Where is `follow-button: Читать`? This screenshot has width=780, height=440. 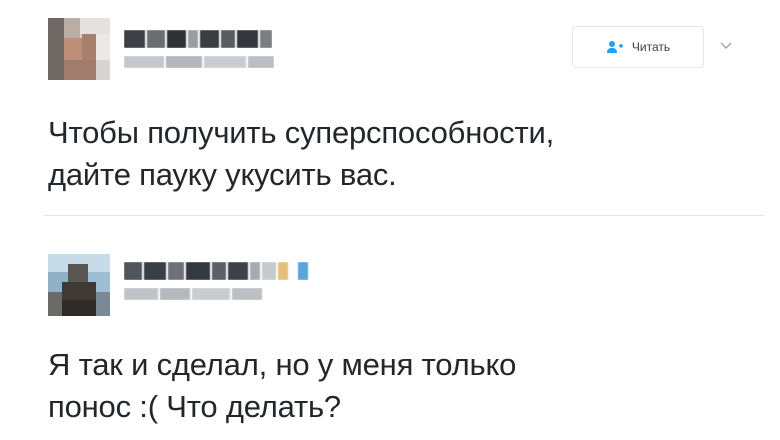
follow-button: Читать is located at coordinates (638, 47).